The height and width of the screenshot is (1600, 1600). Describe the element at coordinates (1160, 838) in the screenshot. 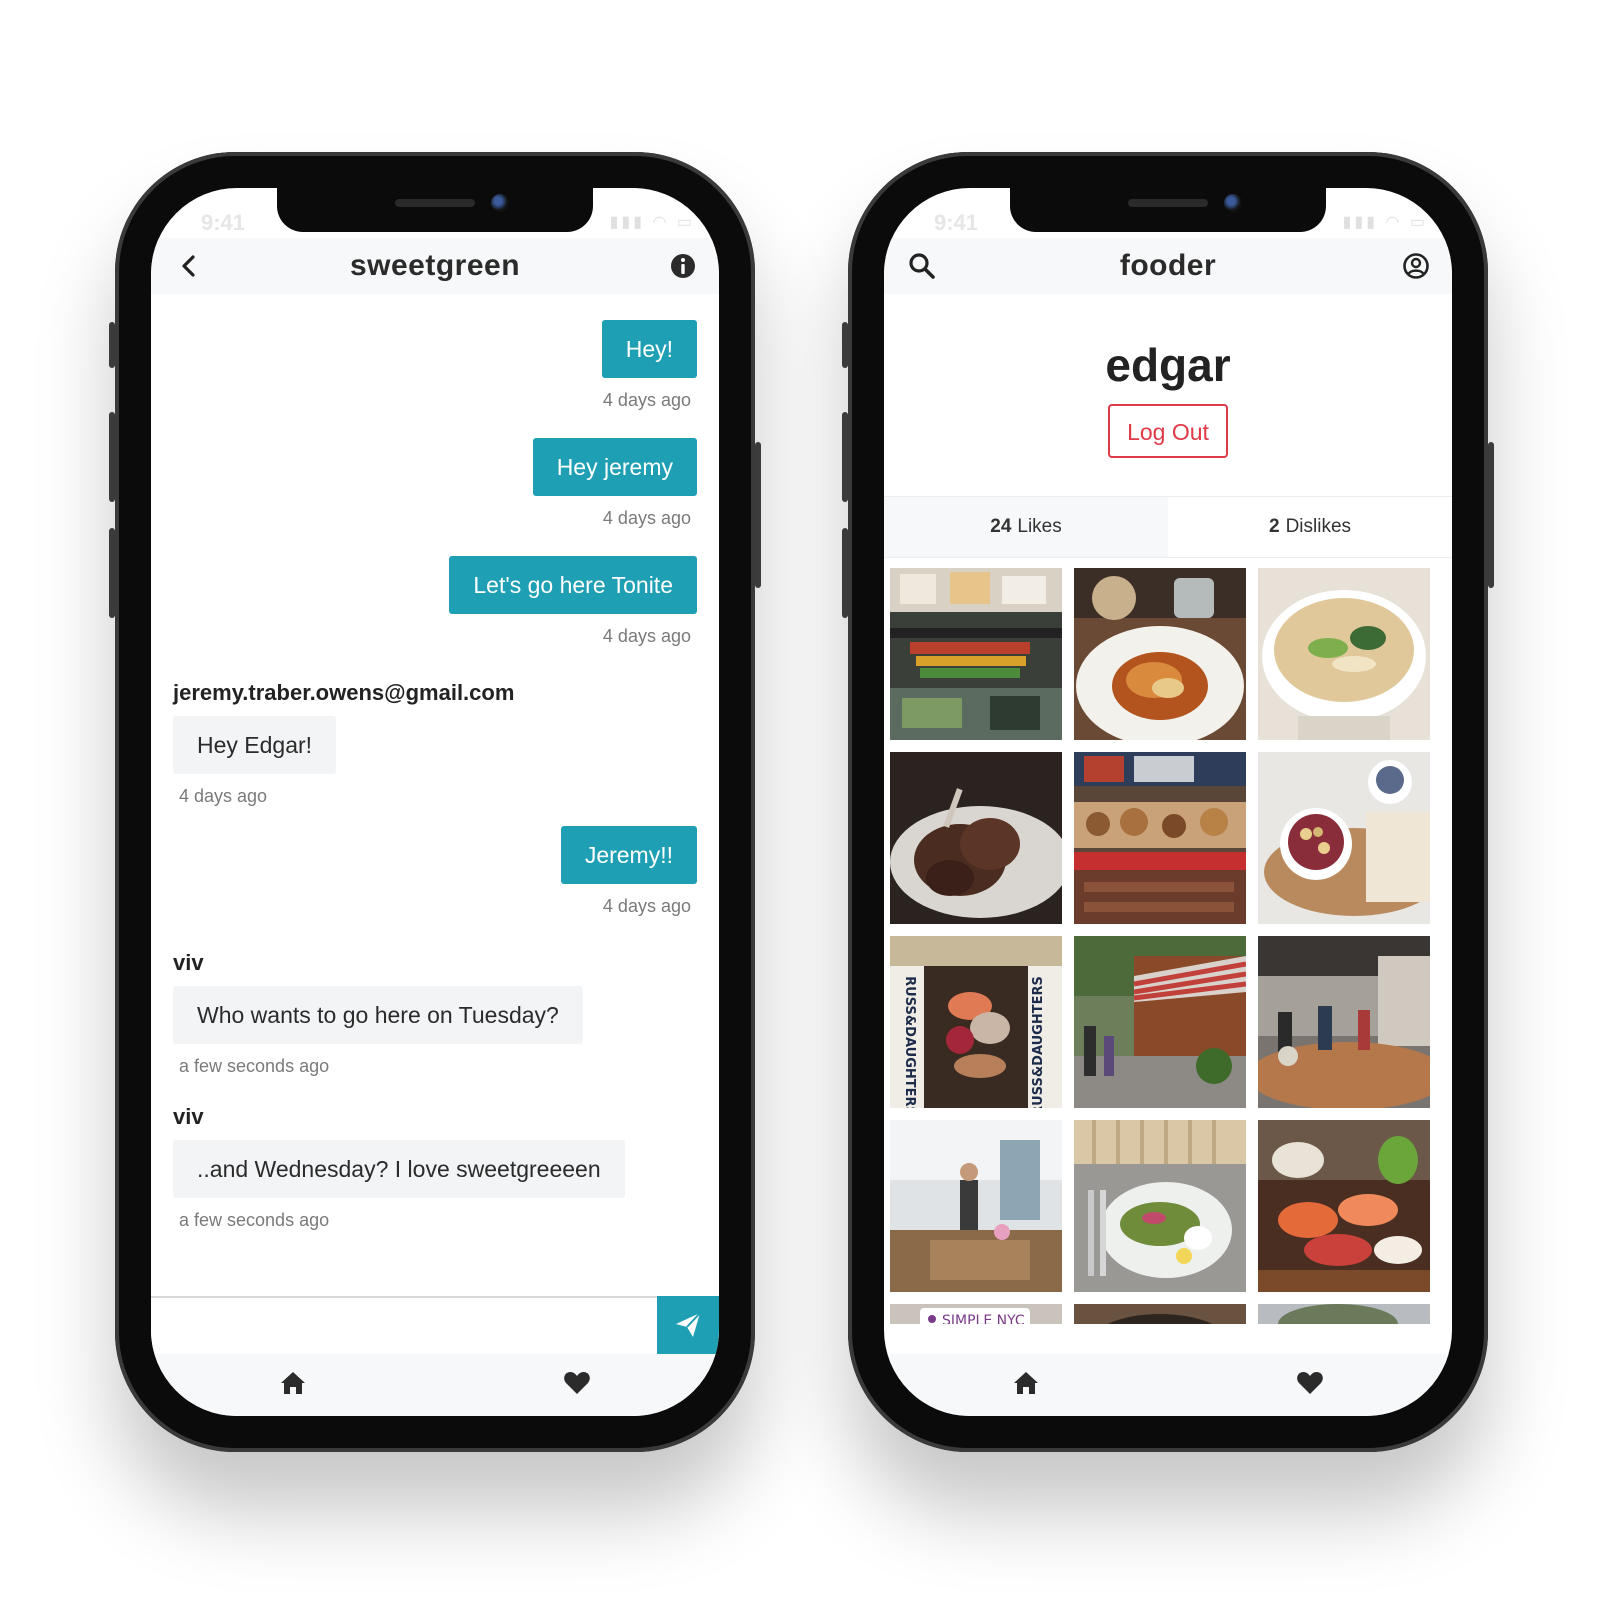

I see `photo-bakery-counter` at that location.